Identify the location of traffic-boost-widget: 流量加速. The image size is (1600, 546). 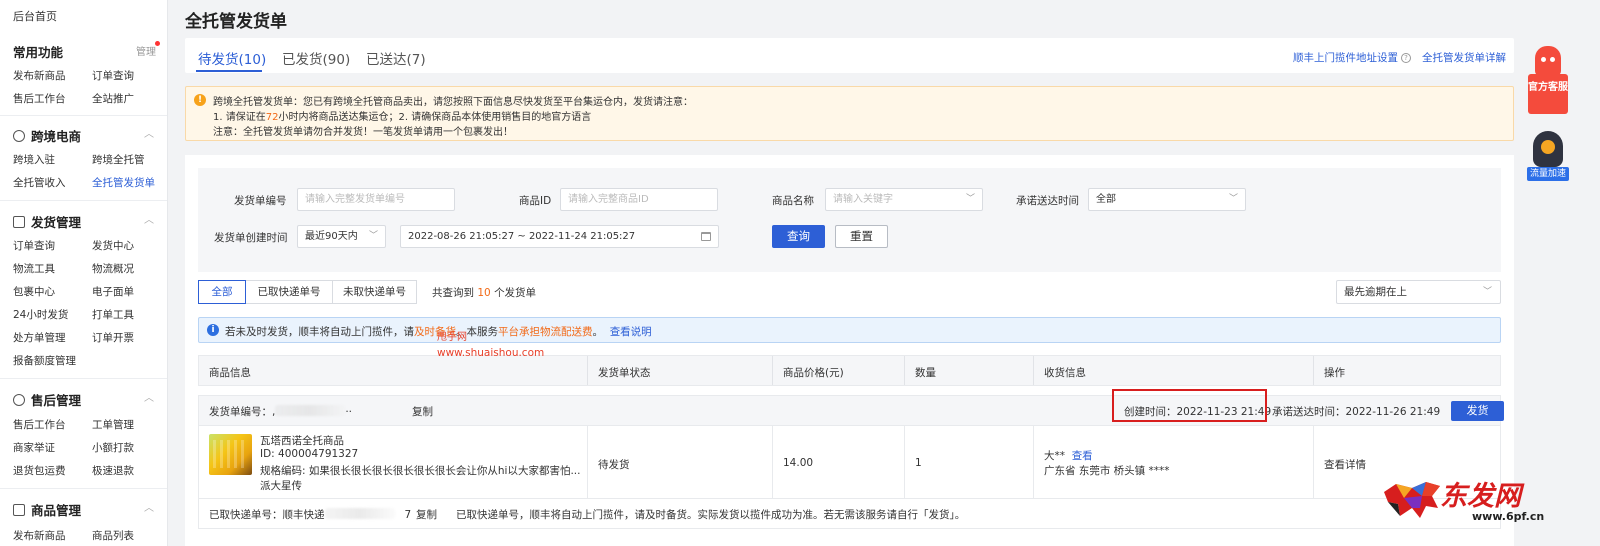
(1548, 157).